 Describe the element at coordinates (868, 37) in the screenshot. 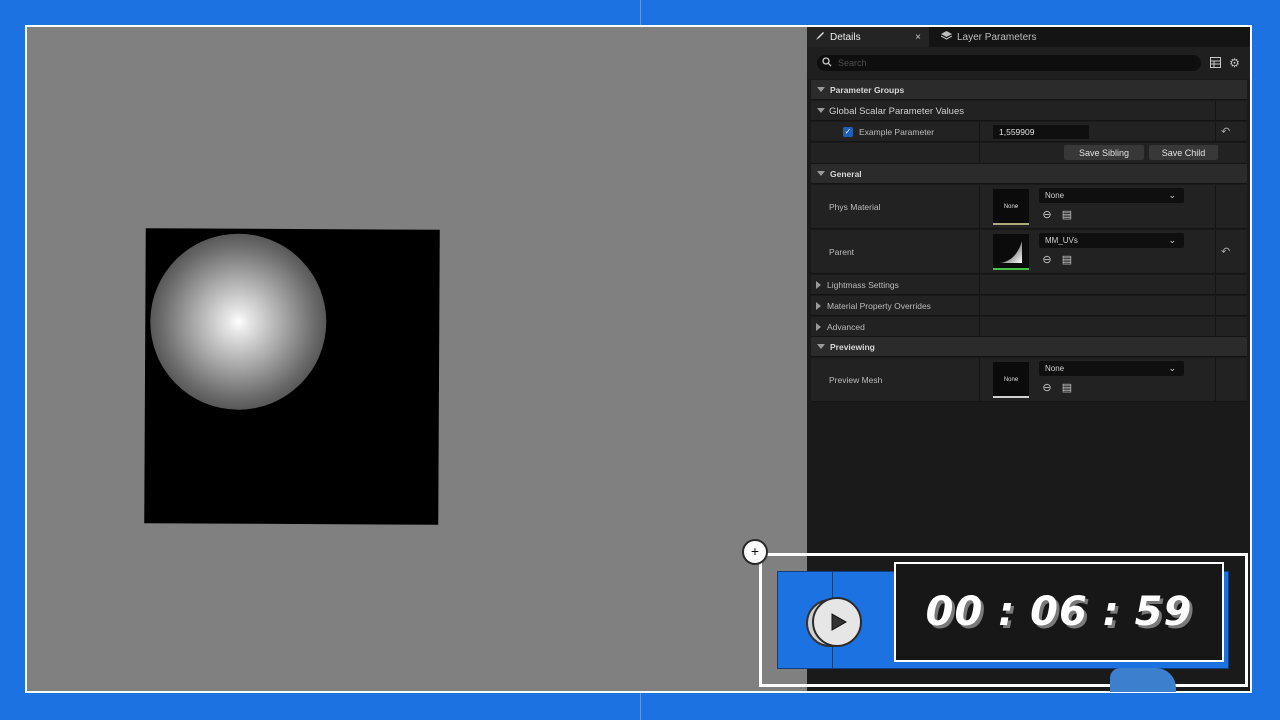

I see `tab-details: Details ×` at that location.